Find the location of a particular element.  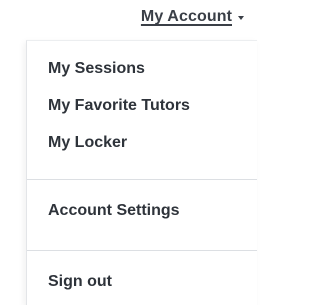

menu-item-my-favorite-tutors: My Favorite Tutors is located at coordinates (142, 106).